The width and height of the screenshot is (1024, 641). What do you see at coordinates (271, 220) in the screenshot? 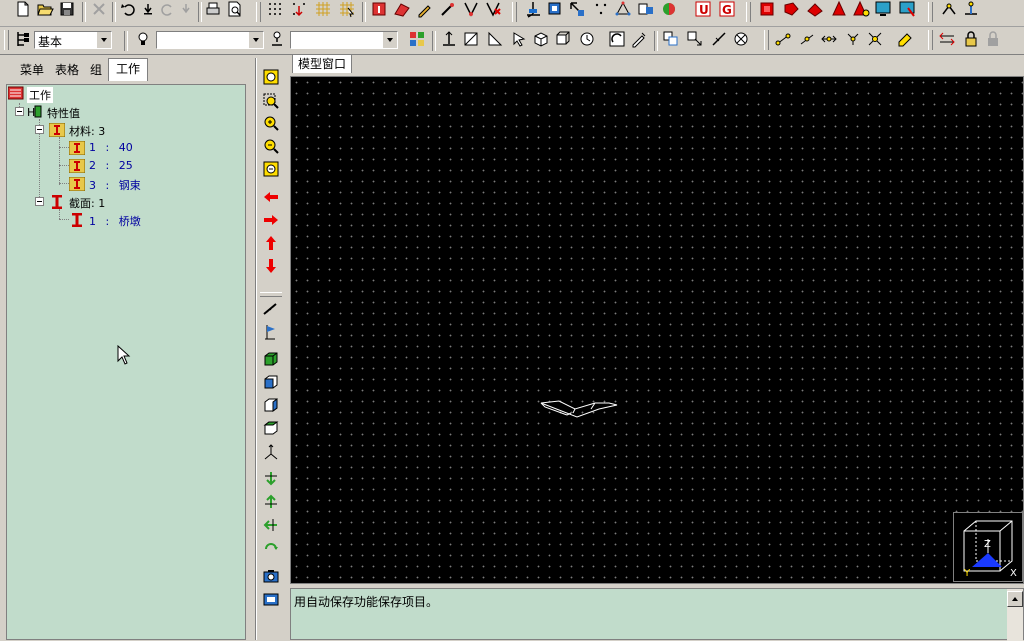
I see `pan-right-icon` at bounding box center [271, 220].